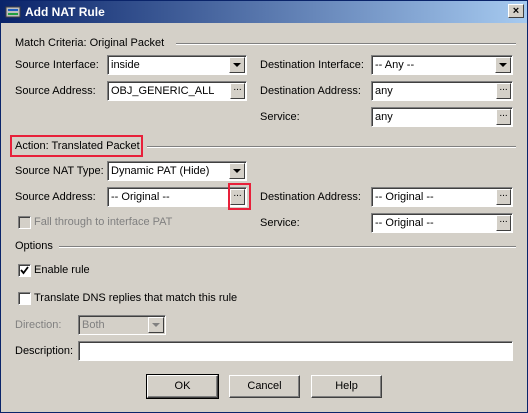  Describe the element at coordinates (24, 222) in the screenshot. I see `fall-through-checkbox` at that location.